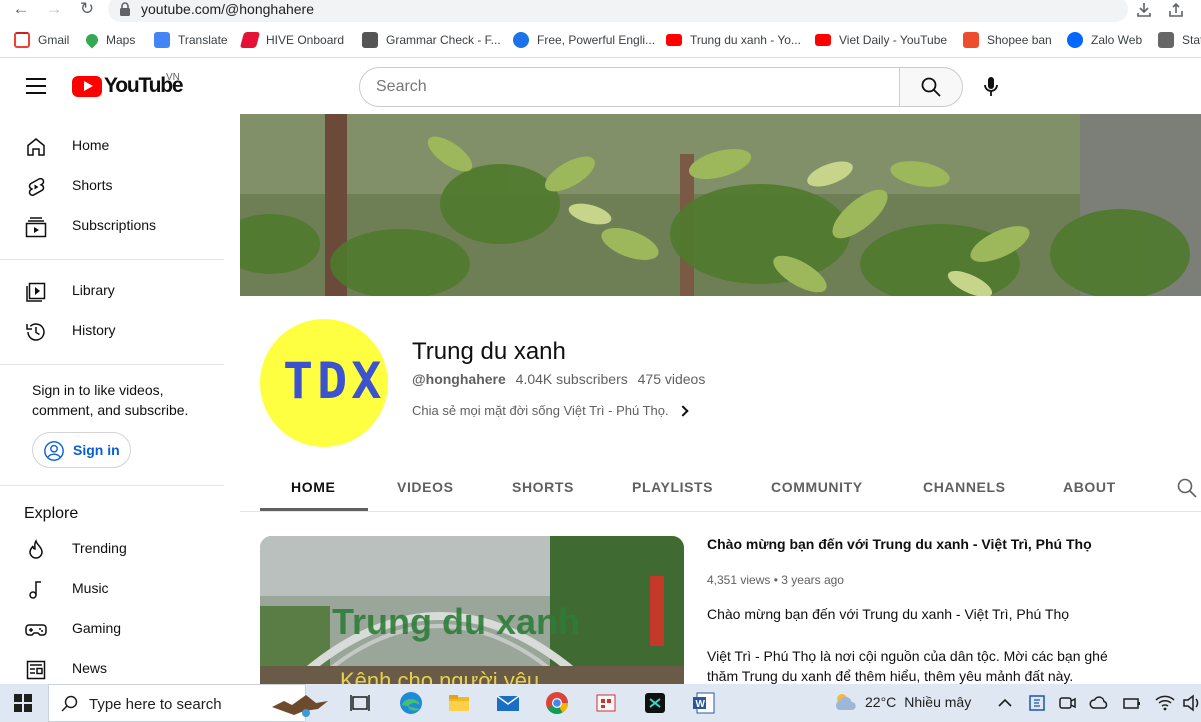  I want to click on bookmark-viet-daily: Viet Daily - YouTube, so click(881, 40).